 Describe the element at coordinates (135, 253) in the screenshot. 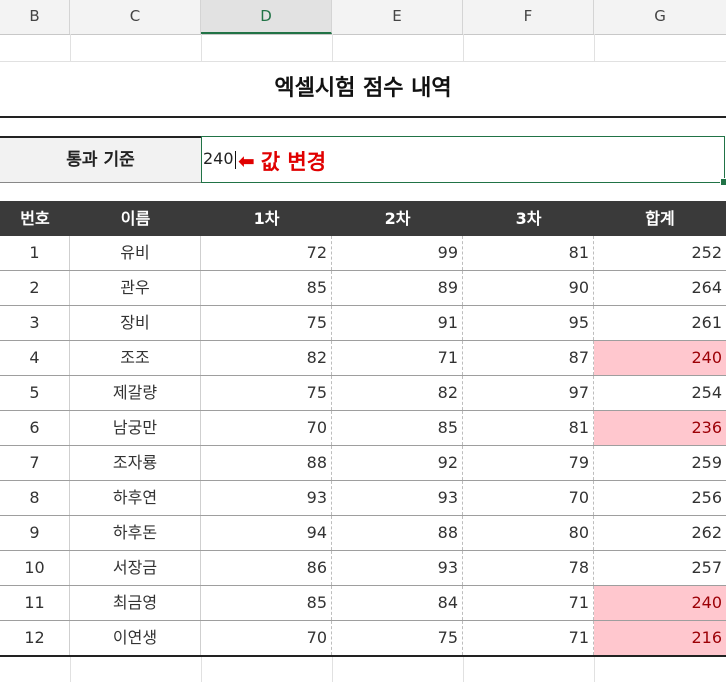

I see `cell-name: 유비` at that location.